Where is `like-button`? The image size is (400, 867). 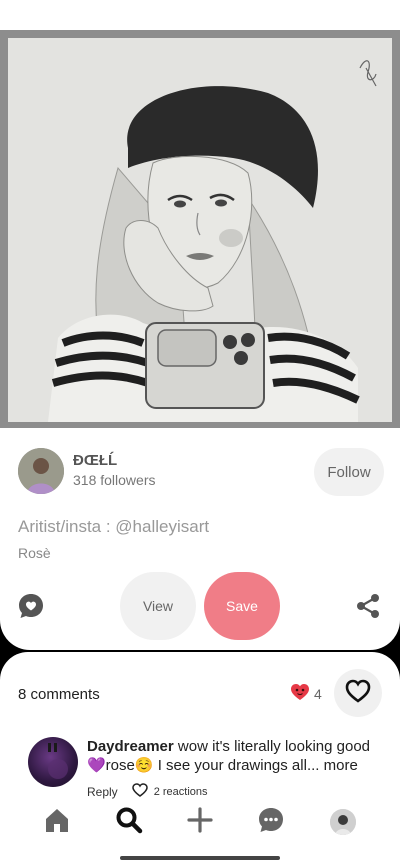 like-button is located at coordinates (358, 693).